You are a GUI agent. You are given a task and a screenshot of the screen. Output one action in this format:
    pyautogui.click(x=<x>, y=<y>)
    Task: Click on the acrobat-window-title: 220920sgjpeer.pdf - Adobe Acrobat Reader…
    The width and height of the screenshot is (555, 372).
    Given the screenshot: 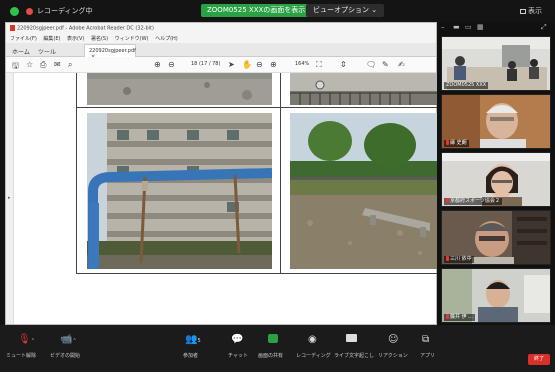 What is the action you would take?
    pyautogui.click(x=85, y=28)
    